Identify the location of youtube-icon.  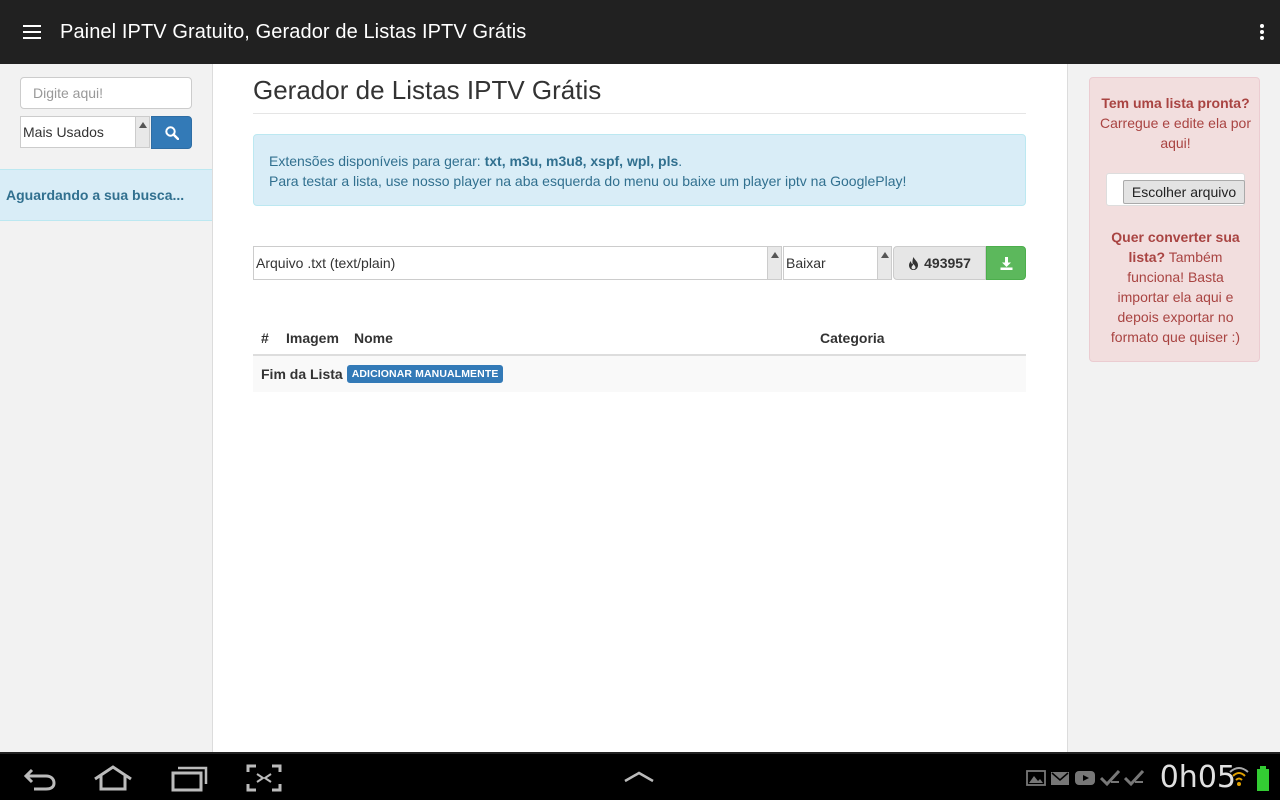
(1085, 778).